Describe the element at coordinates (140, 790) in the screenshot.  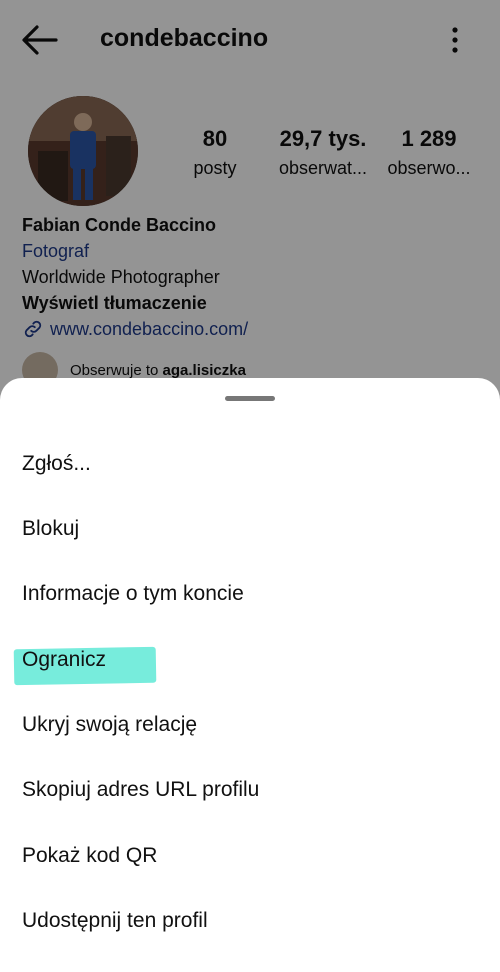
I see `menu-item-copy-url: Skopiuj adres URL profilu` at that location.